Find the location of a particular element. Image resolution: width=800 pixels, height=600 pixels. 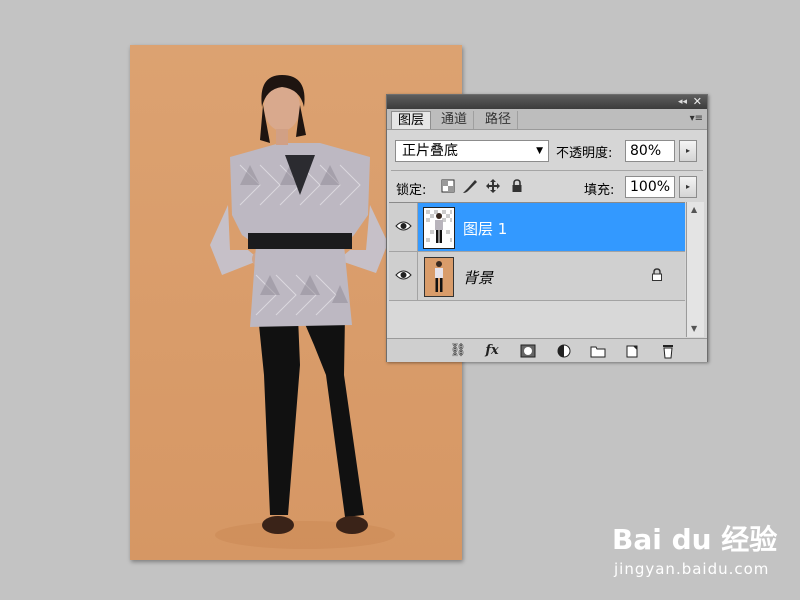

layer-row-layer1: 图层 1 is located at coordinates (537, 227).